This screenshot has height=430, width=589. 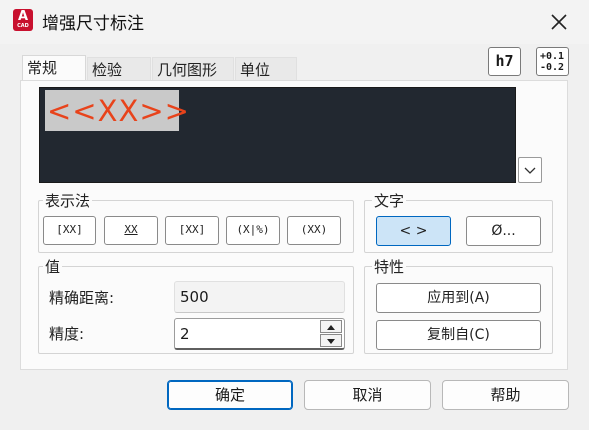 I want to click on editor-dropdown-button, so click(x=530, y=170).